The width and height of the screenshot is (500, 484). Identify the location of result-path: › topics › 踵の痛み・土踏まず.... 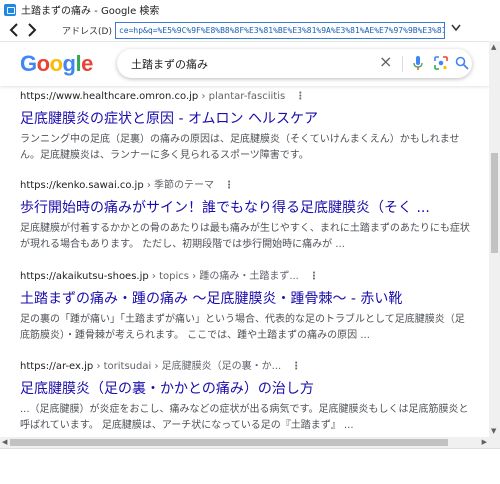
(223, 276).